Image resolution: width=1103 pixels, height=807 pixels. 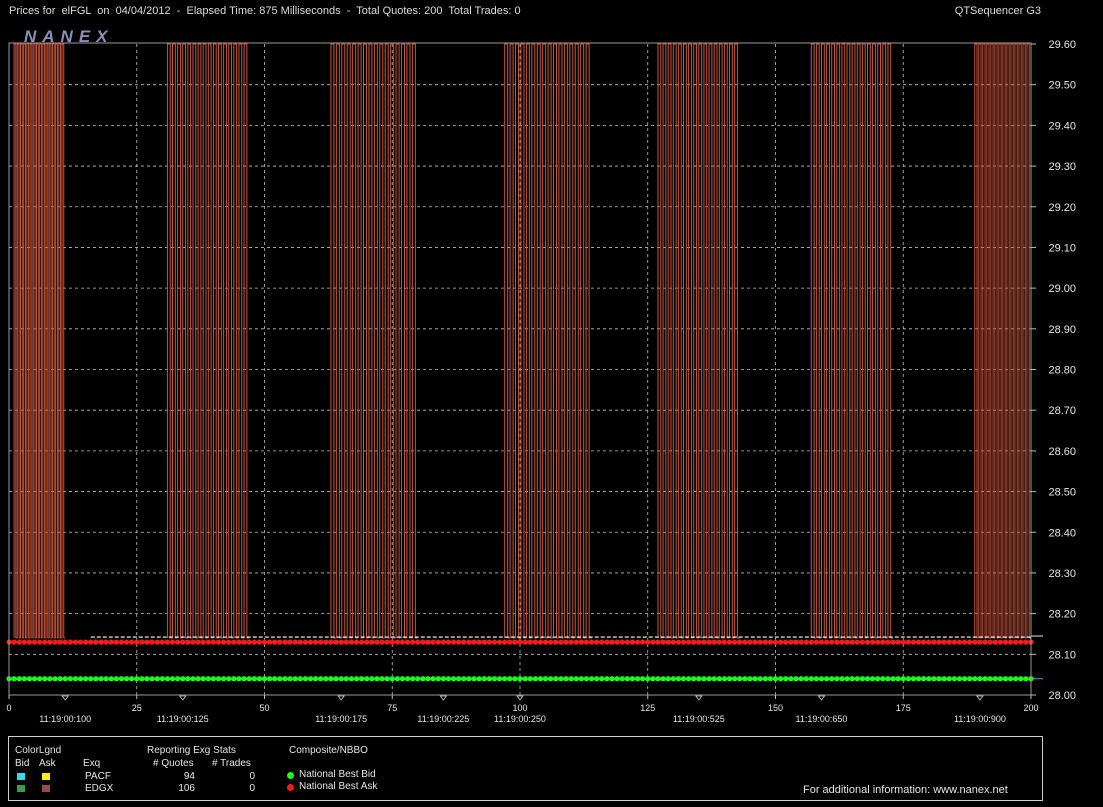 I want to click on ask-color-swatch-edgx, so click(x=46, y=788).